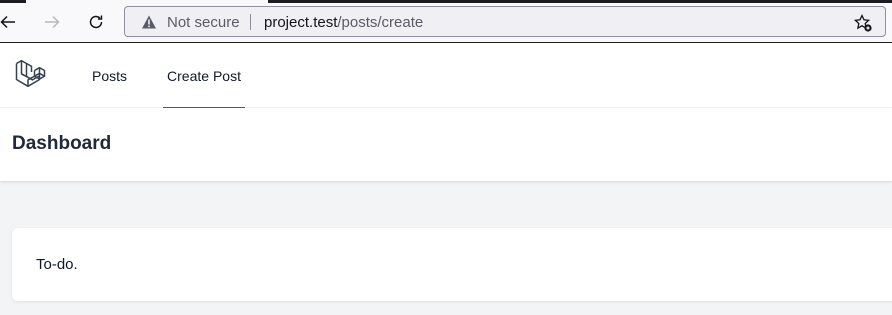 Image resolution: width=892 pixels, height=315 pixels. Describe the element at coordinates (57, 264) in the screenshot. I see `card-text: To-do.` at that location.